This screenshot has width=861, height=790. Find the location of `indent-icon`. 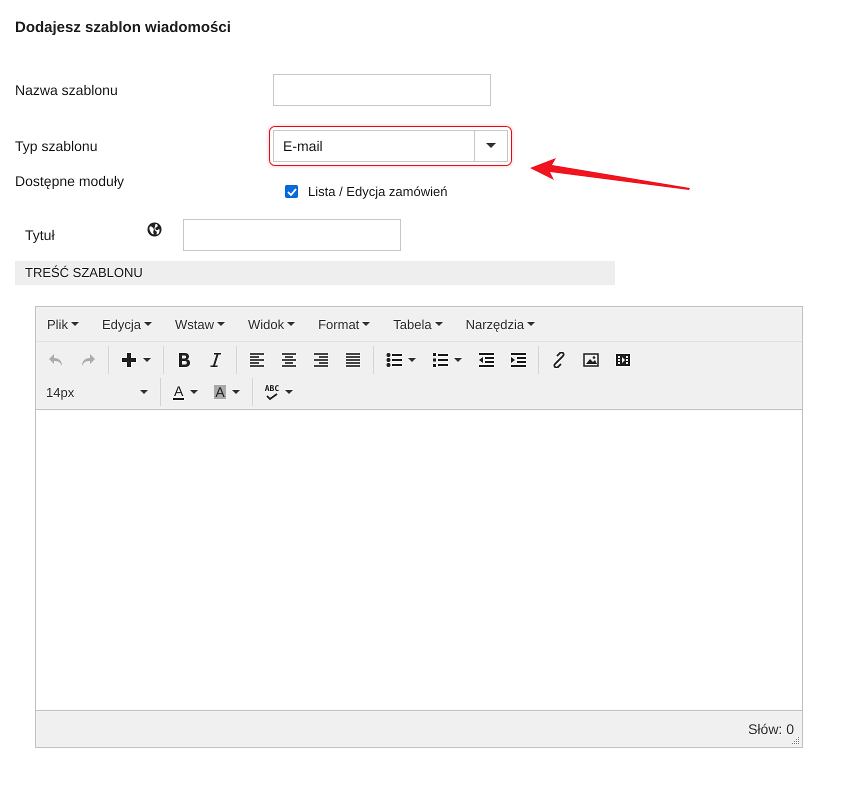

indent-icon is located at coordinates (518, 360).